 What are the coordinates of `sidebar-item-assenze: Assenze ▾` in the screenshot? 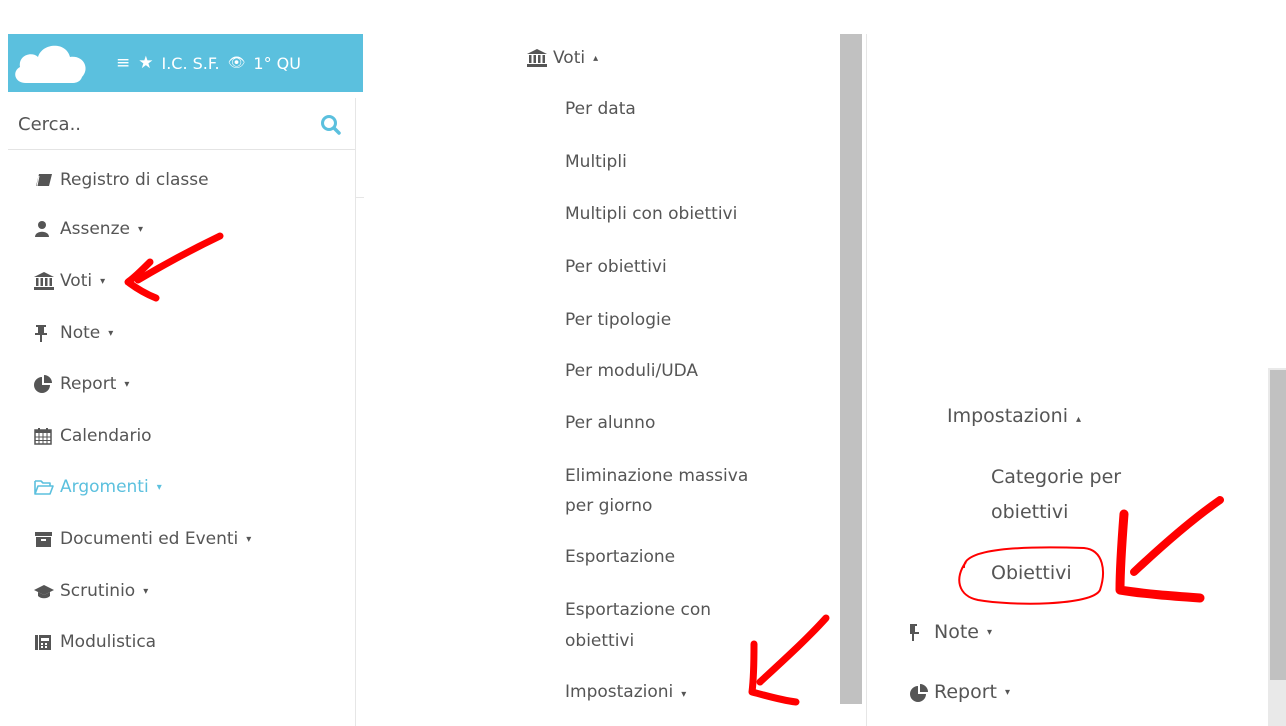 It's located at (88, 229).